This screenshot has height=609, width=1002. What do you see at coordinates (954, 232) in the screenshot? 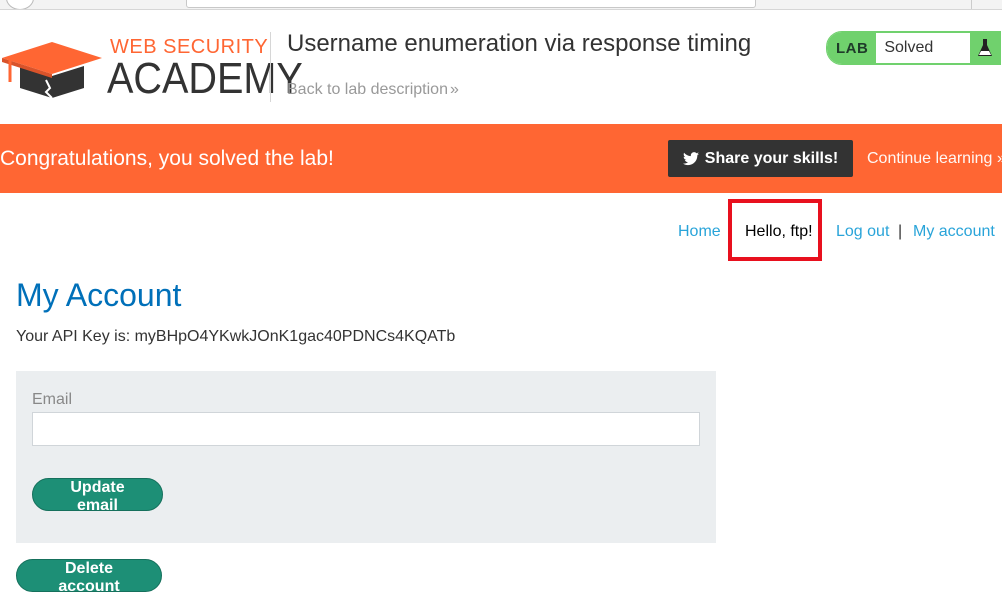
I see `nav-my-account-link: My account` at bounding box center [954, 232].